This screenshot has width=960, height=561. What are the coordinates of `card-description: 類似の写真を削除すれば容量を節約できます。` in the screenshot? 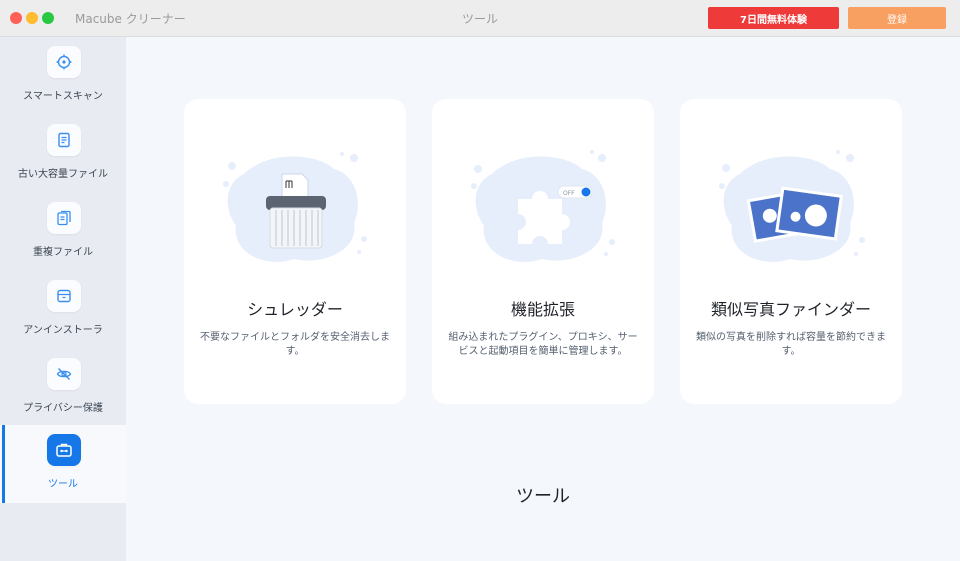 It's located at (791, 344).